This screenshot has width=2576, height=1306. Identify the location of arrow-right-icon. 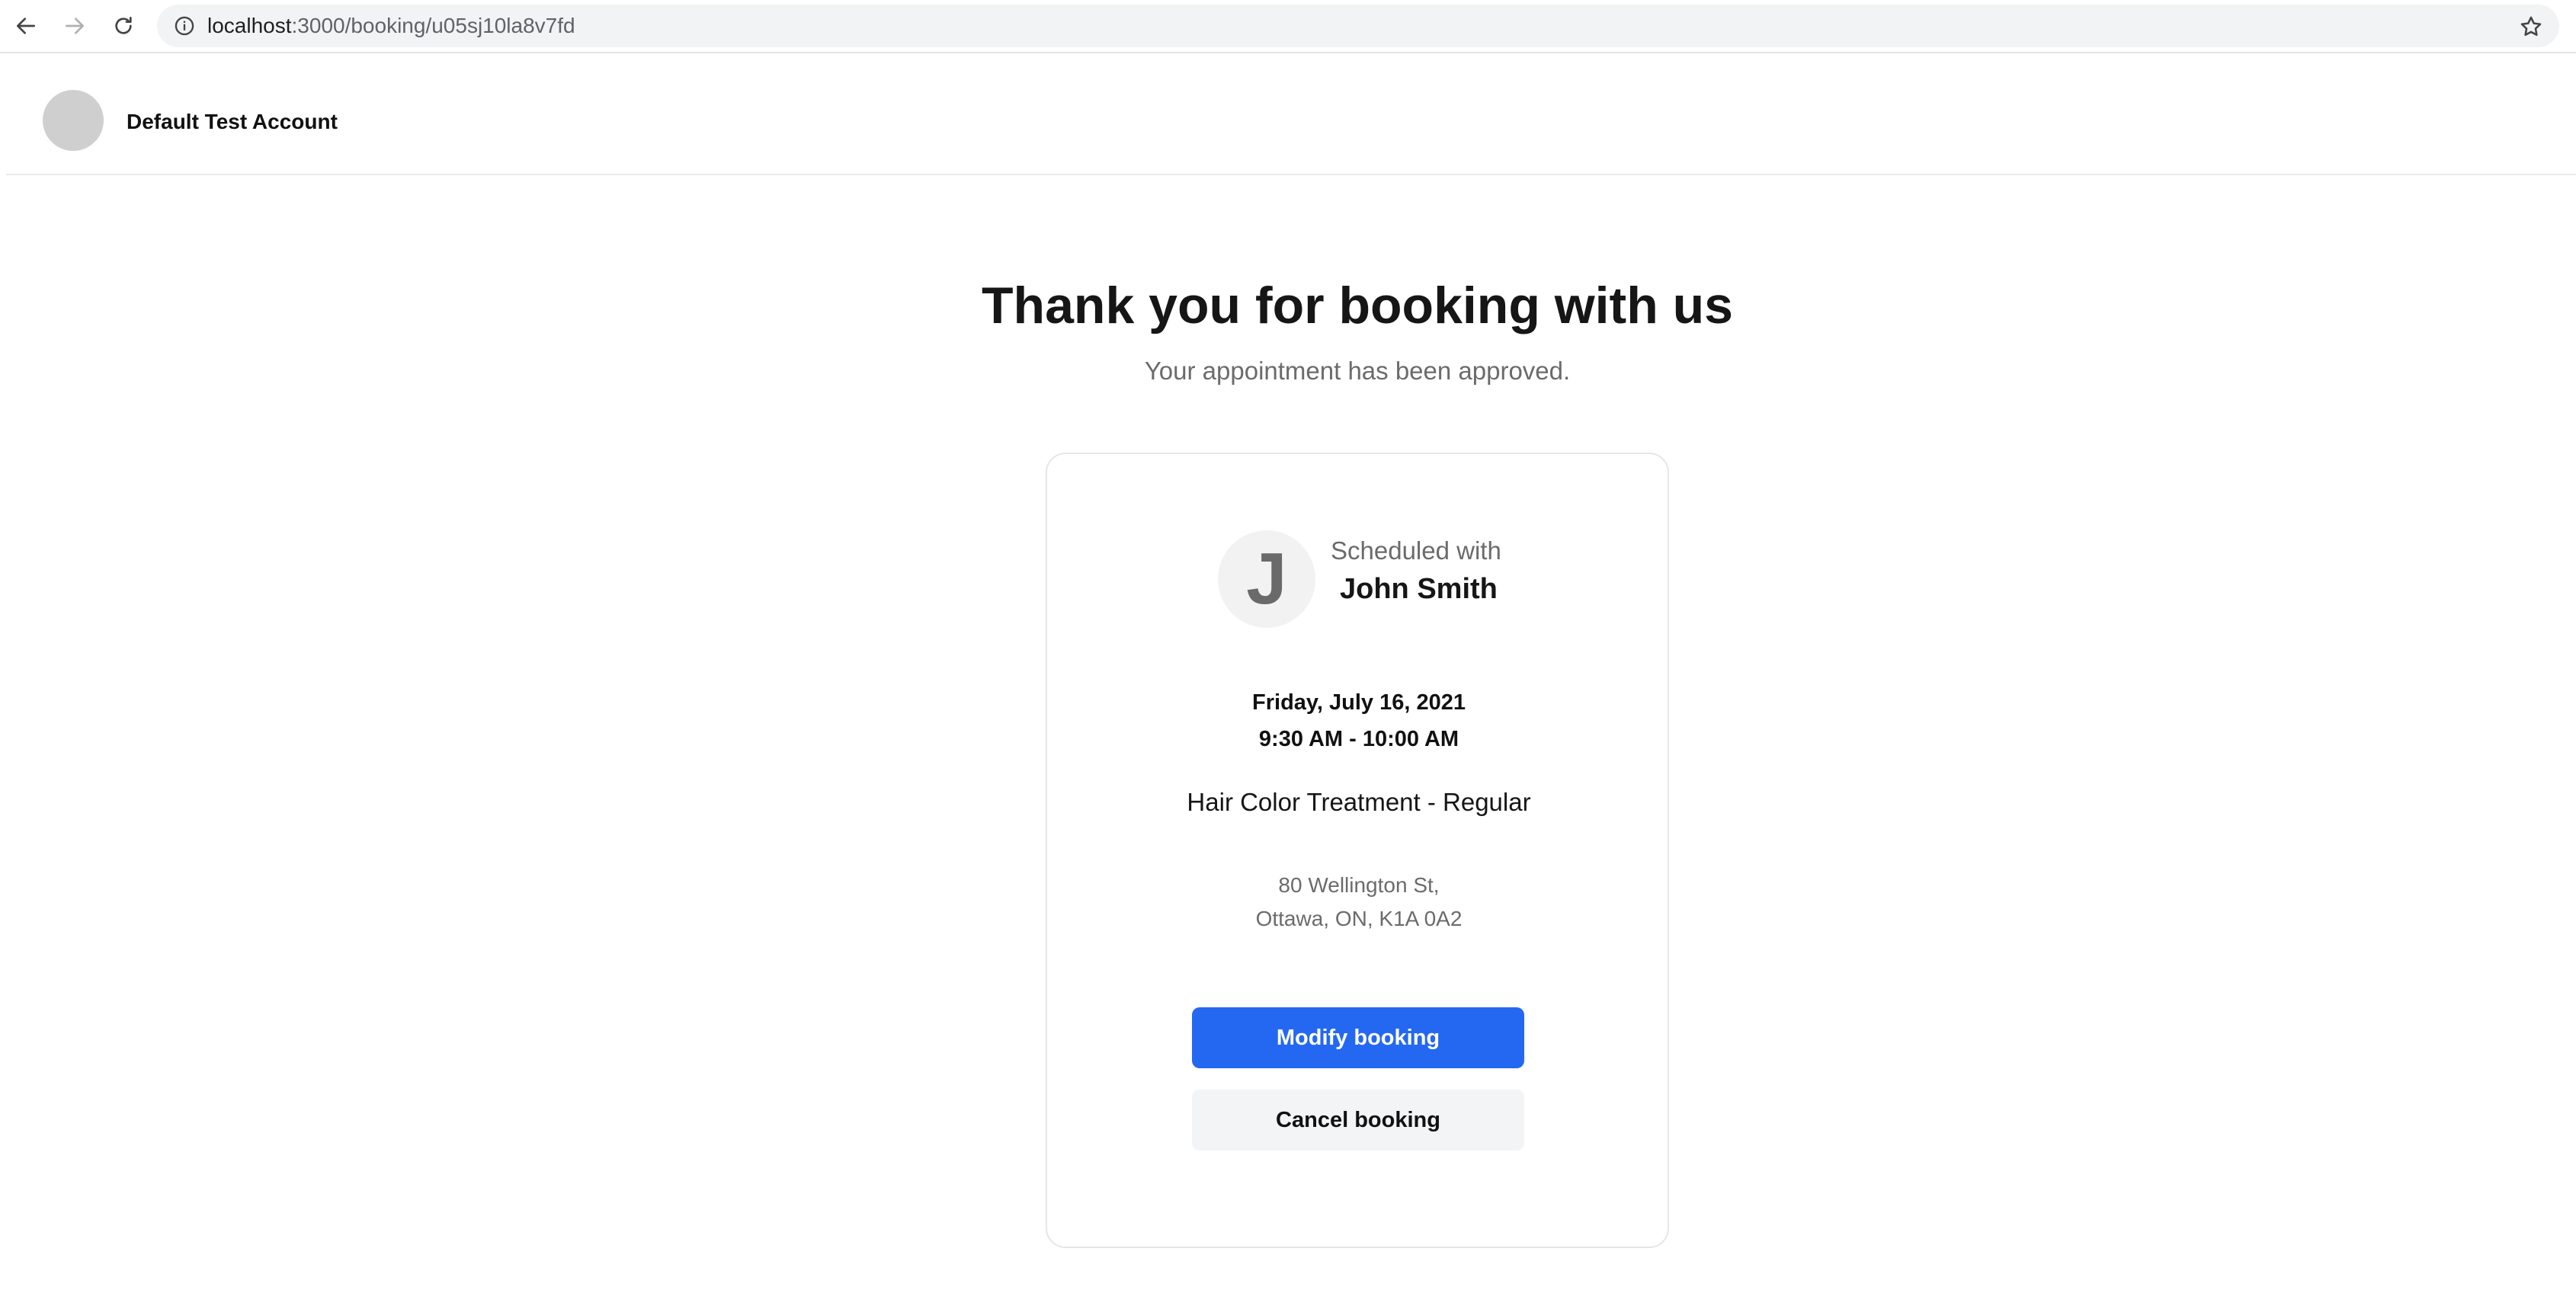
(75, 26).